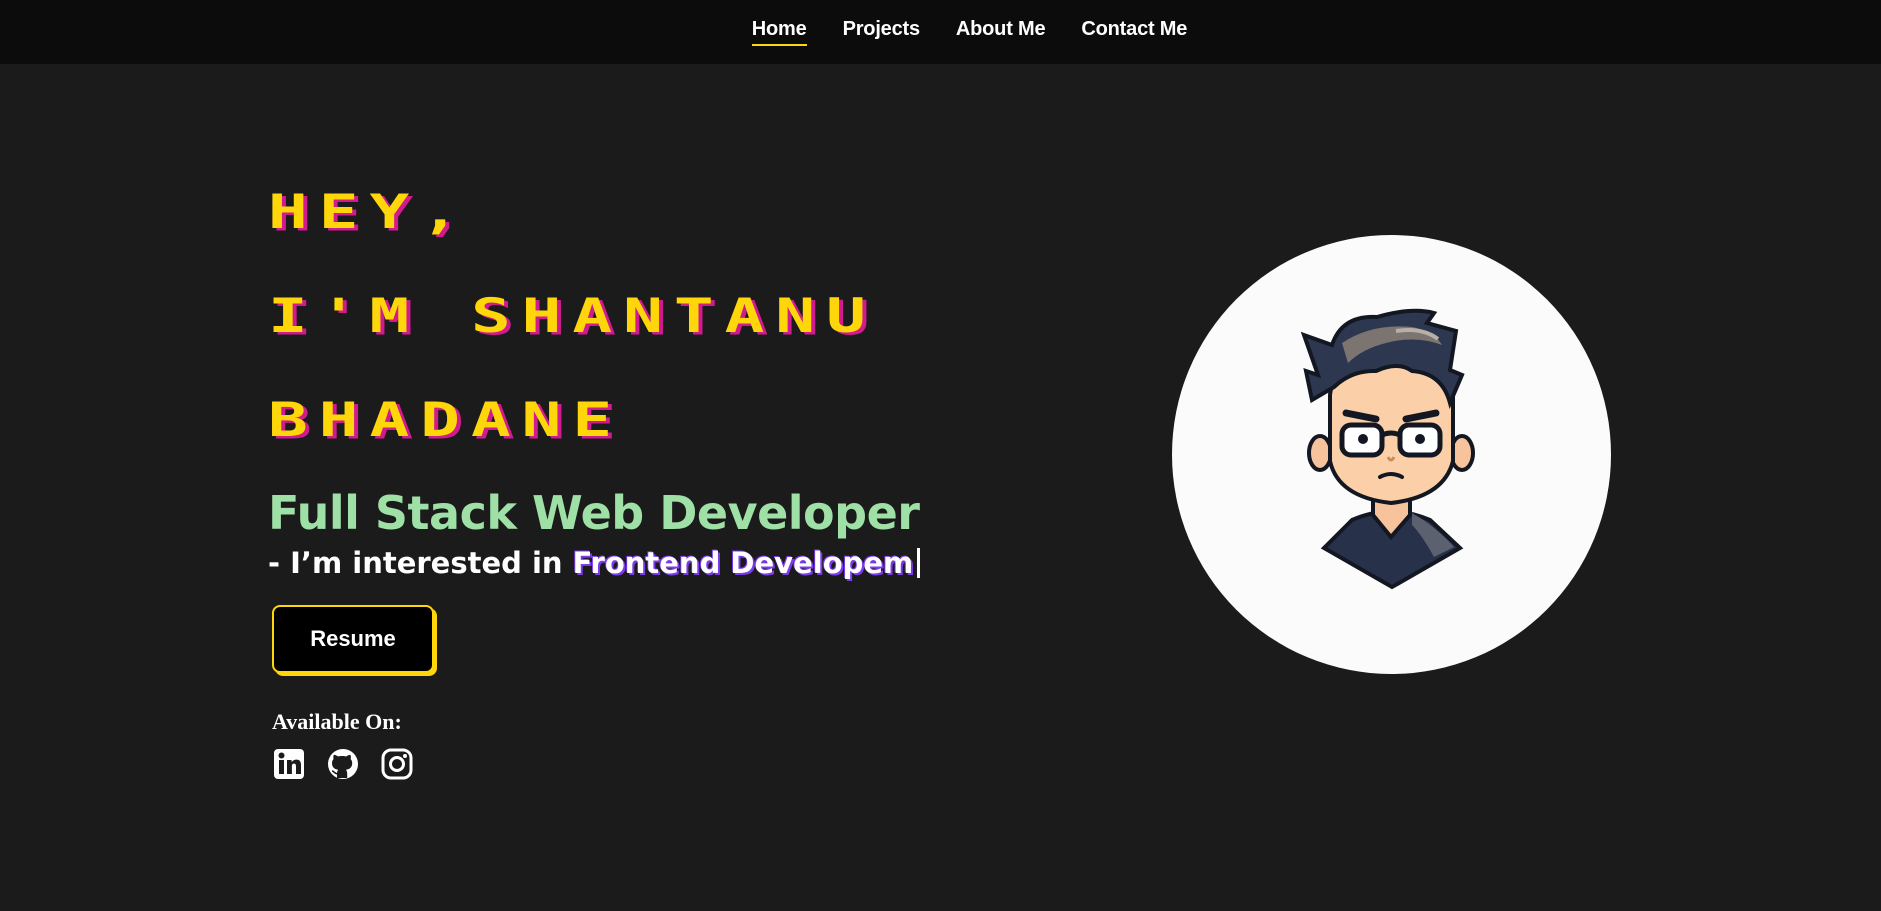 This screenshot has width=1881, height=911. Describe the element at coordinates (743, 563) in the screenshot. I see `typed-interest-text: Frontend Developem` at that location.